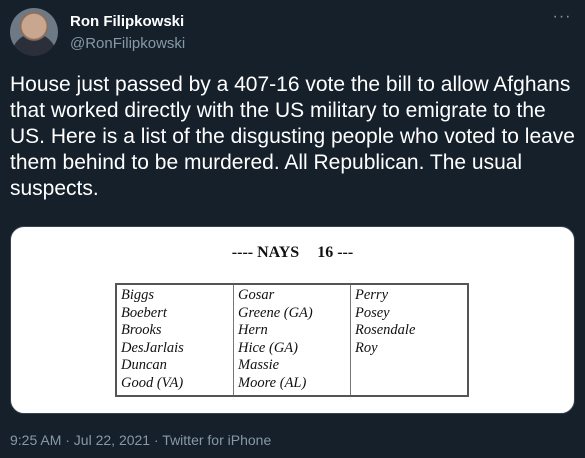 The image size is (585, 458). I want to click on tweet-source: Twitter for iPhone, so click(216, 440).